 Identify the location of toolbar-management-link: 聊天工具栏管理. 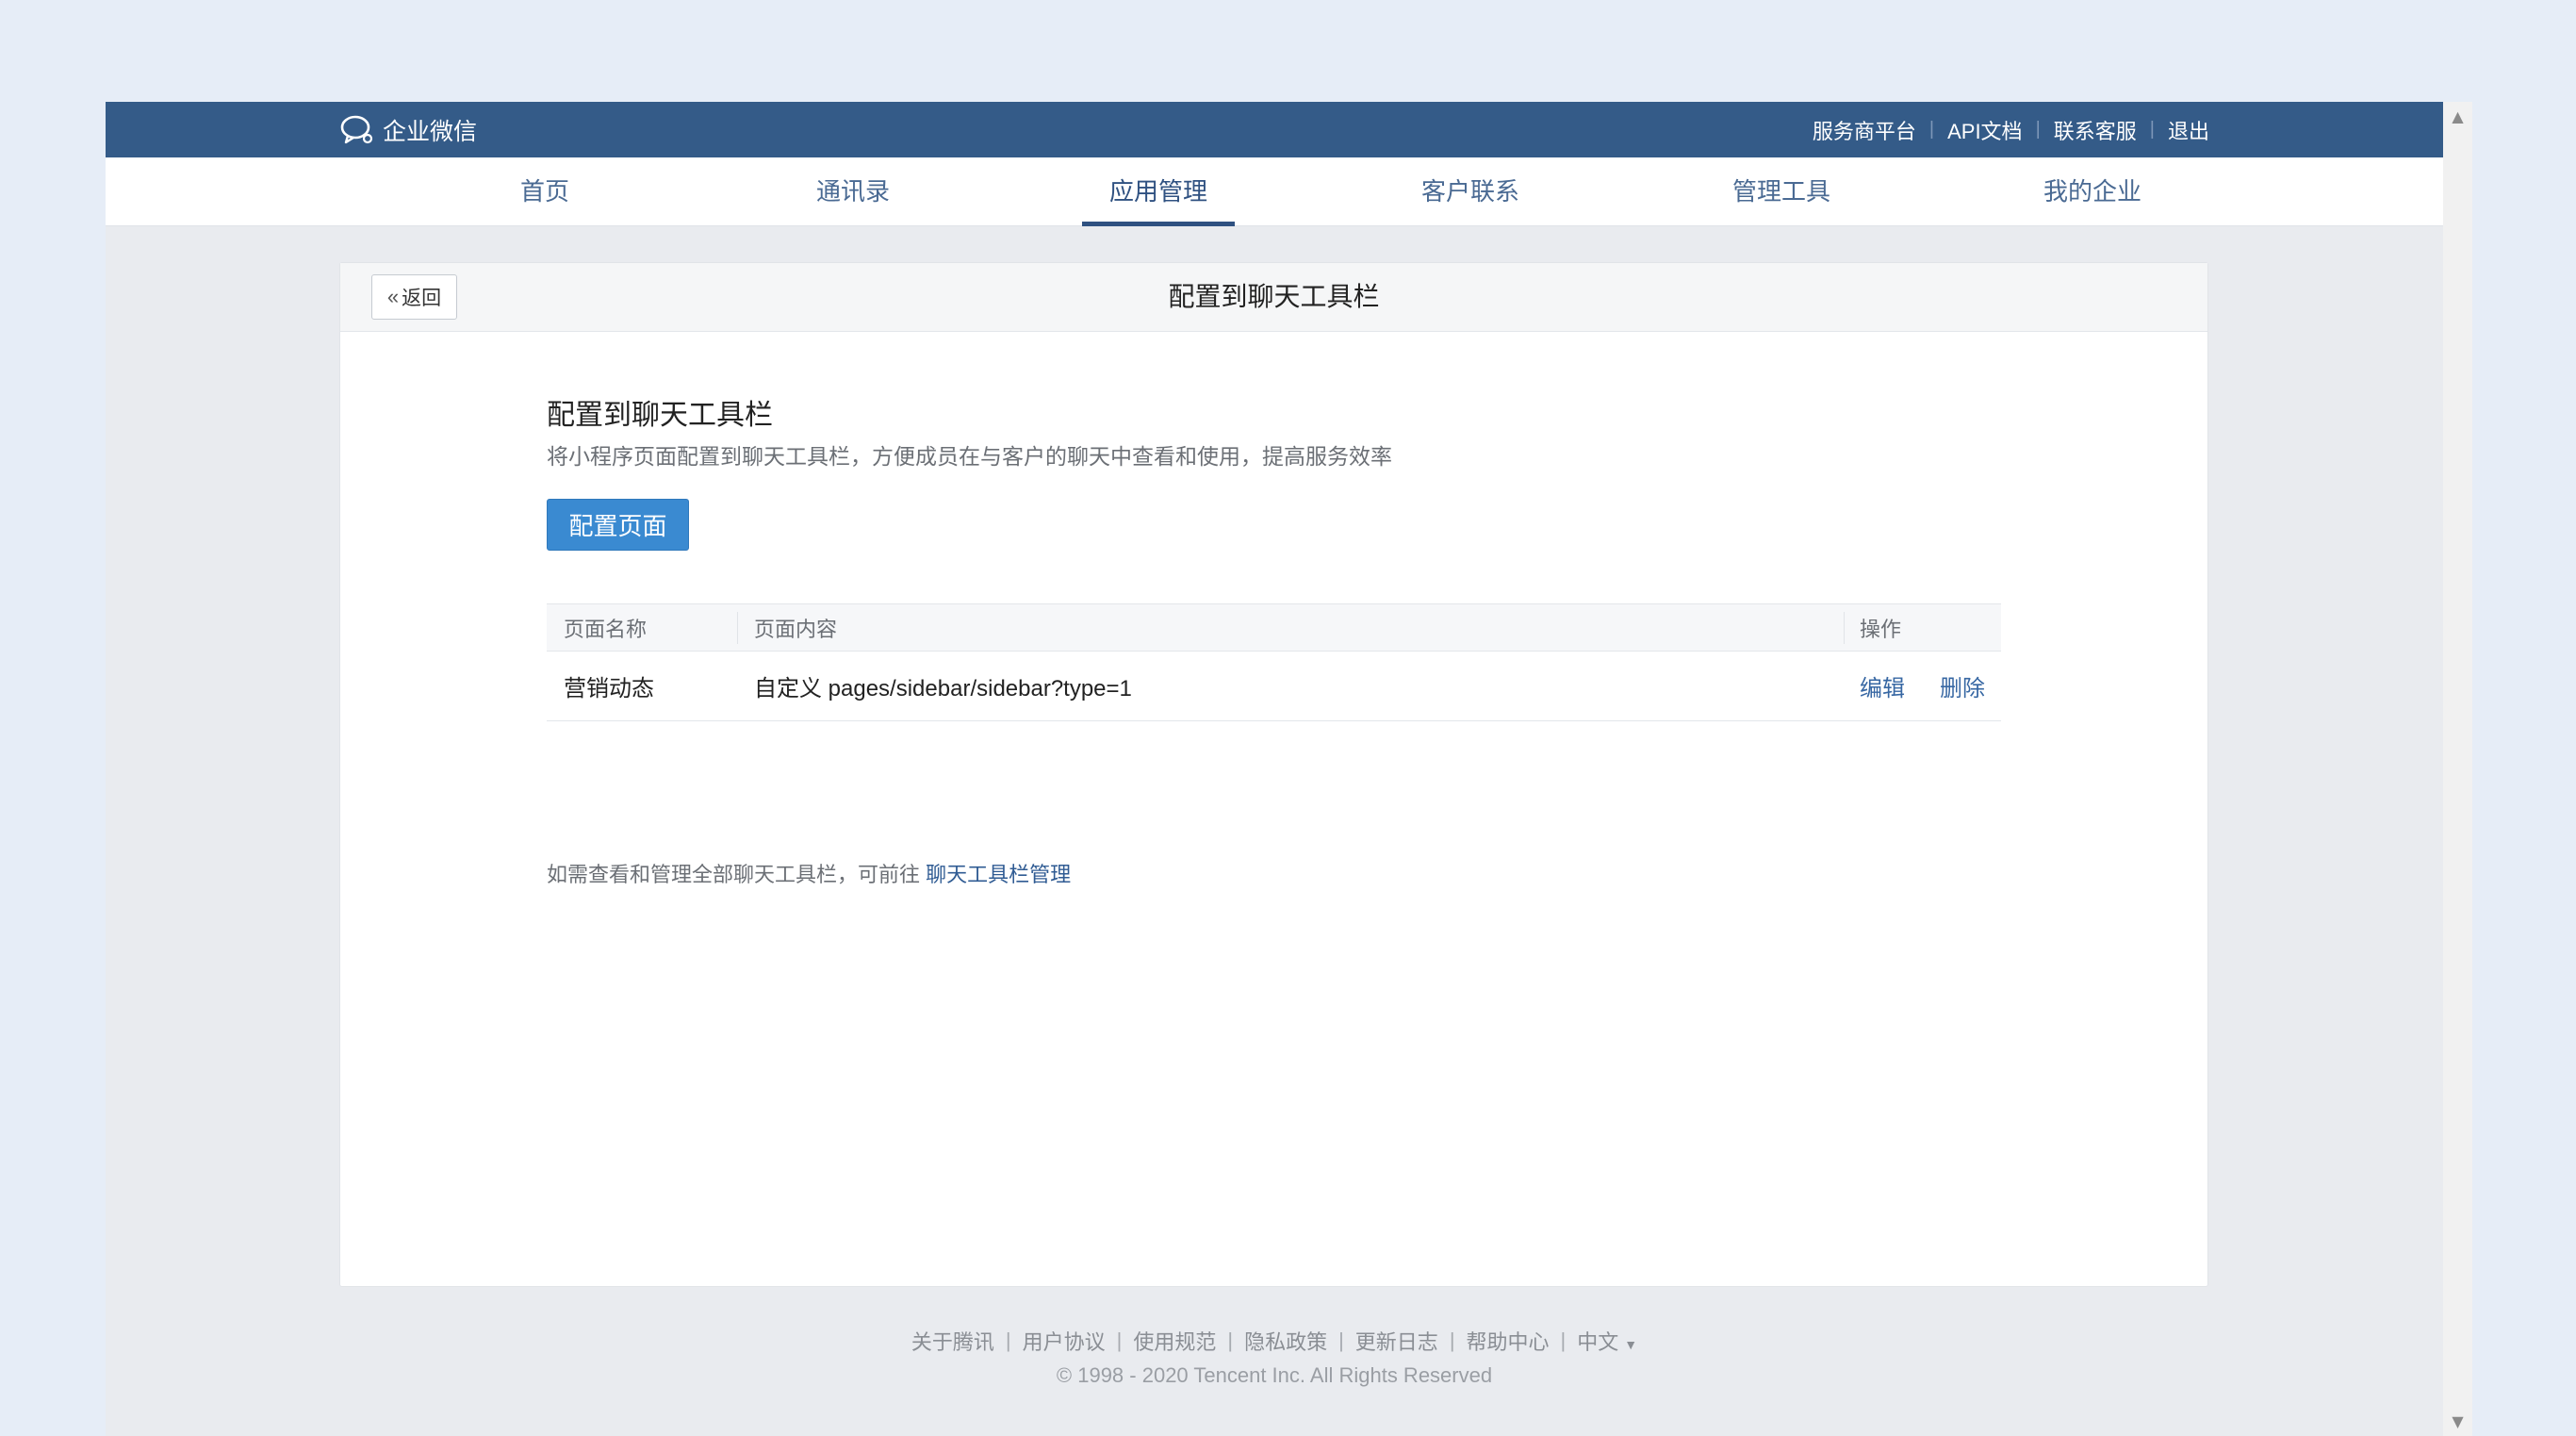
(998, 874).